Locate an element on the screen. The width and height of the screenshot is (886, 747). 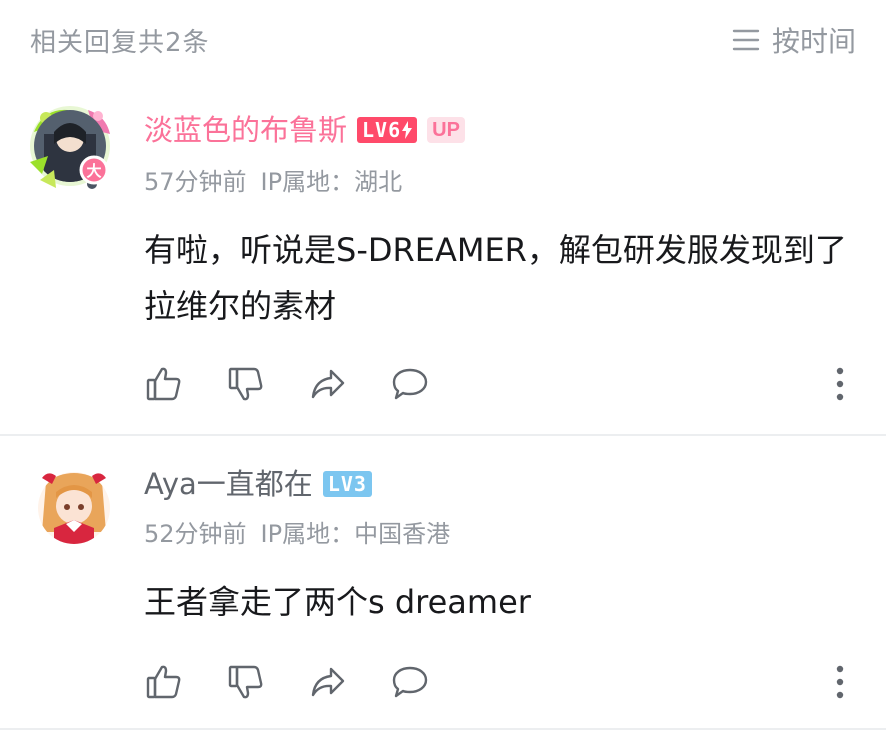
comment-header: 淡蓝色的布鲁斯 LV6 UP is located at coordinates (304, 130).